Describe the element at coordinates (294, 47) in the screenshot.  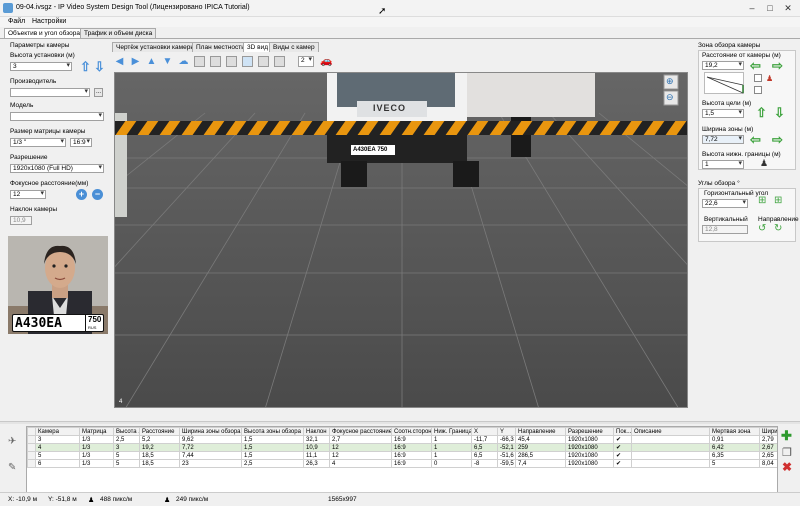
I see `tab-camera-views: Виды с камер` at that location.